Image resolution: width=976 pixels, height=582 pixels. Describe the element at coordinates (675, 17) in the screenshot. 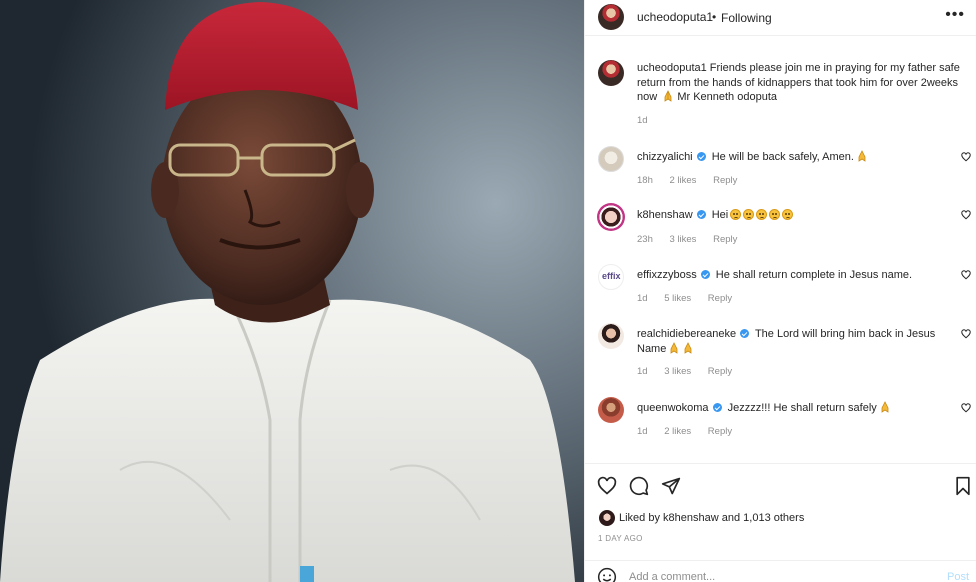

I see `post-author-username: ucheodoputa1` at that location.